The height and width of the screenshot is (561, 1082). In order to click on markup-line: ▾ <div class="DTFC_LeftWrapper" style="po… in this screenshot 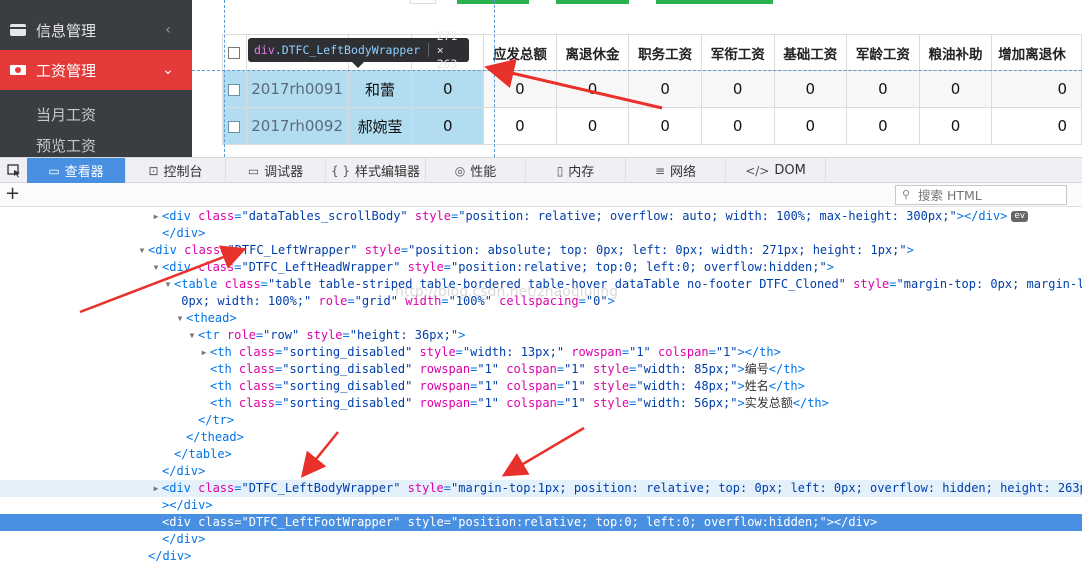, I will do `click(541, 250)`.